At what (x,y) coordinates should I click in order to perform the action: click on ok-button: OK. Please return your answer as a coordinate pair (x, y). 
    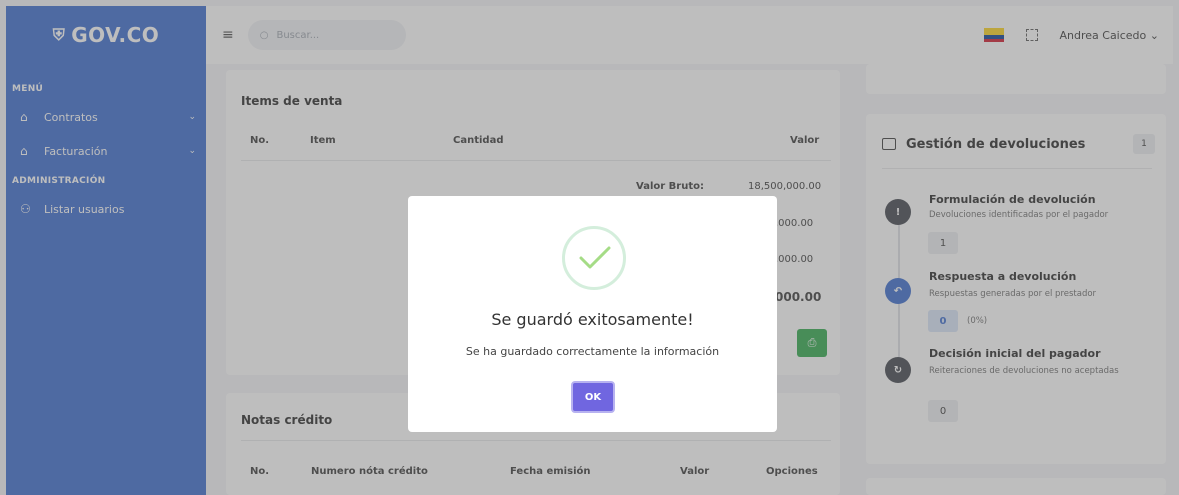
    Looking at the image, I should click on (593, 397).